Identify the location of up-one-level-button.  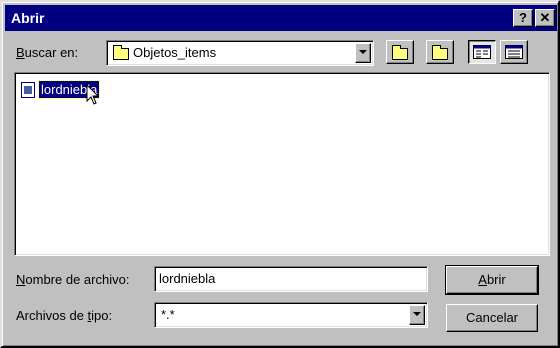
(400, 52).